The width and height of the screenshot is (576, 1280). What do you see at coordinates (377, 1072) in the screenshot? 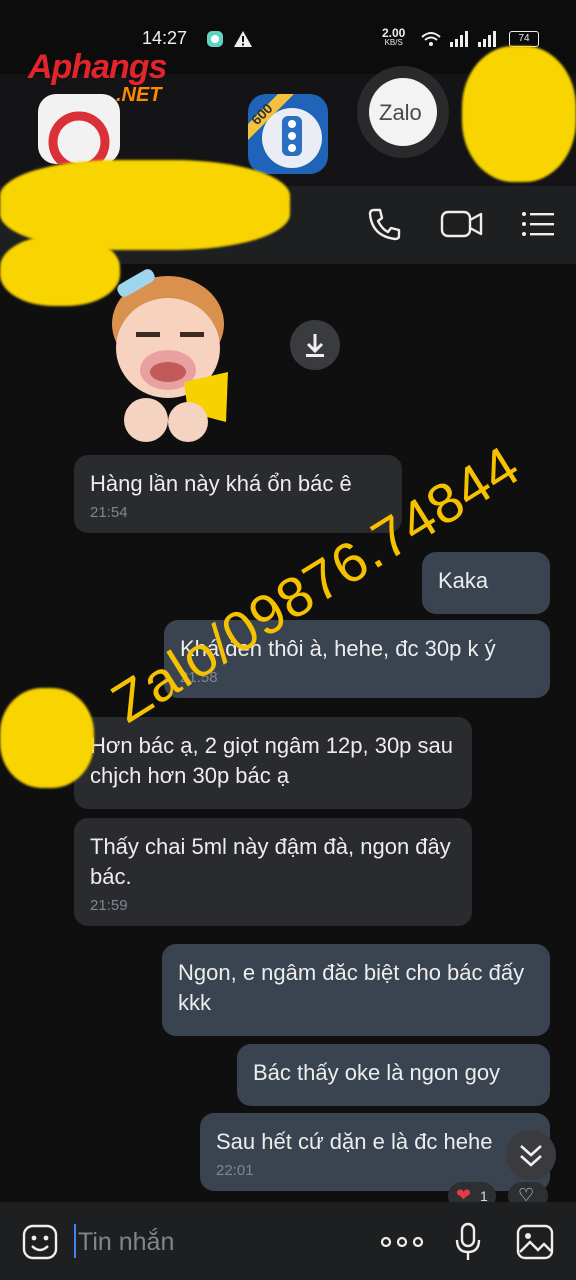
I see `message-text: Bác thấy oke là ngon goy` at bounding box center [377, 1072].